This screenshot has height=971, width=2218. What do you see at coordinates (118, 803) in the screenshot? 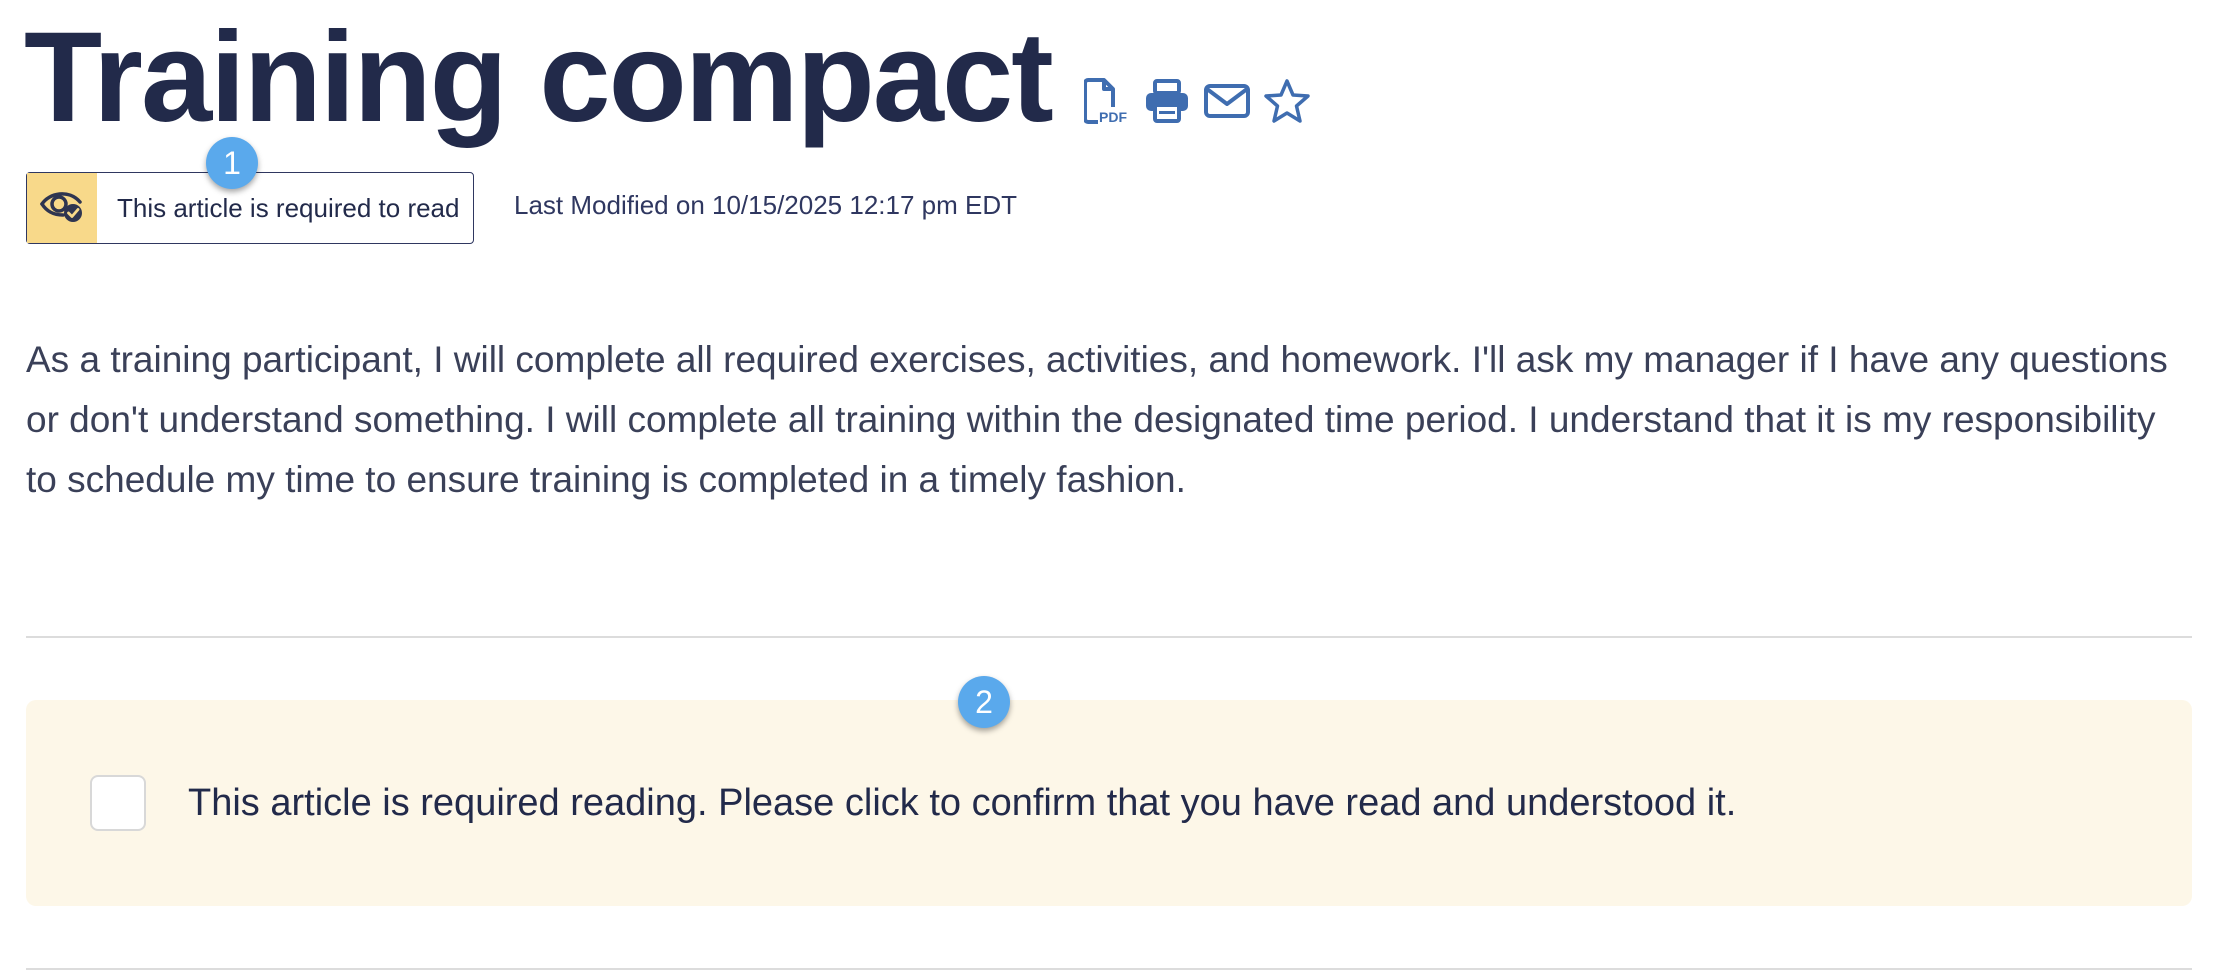
I see `confirm-read-checkbox` at bounding box center [118, 803].